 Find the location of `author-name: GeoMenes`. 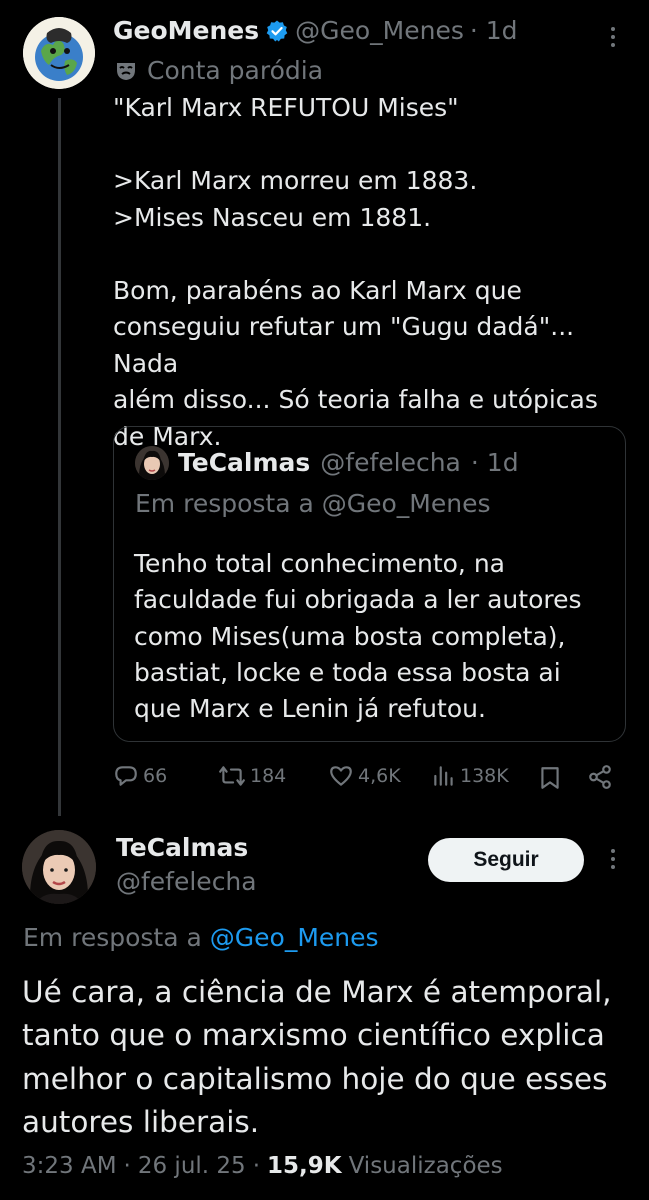

author-name: GeoMenes is located at coordinates (186, 30).